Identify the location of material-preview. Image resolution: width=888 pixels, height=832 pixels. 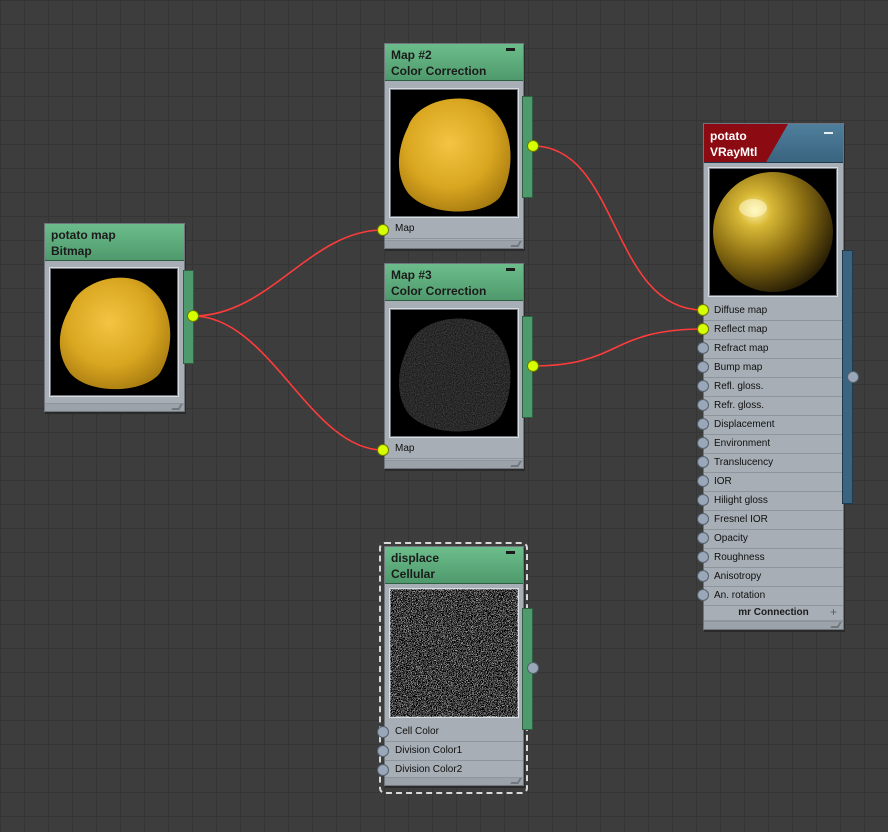
(773, 232).